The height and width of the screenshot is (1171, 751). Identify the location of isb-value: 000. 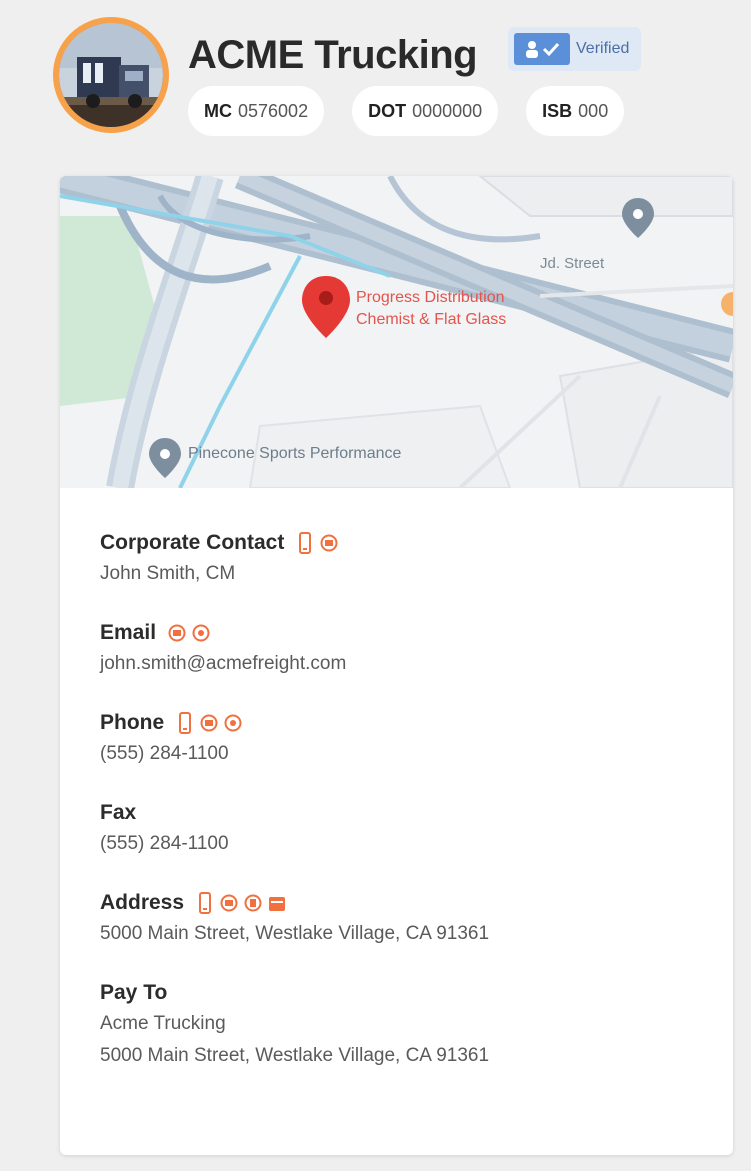
(593, 110).